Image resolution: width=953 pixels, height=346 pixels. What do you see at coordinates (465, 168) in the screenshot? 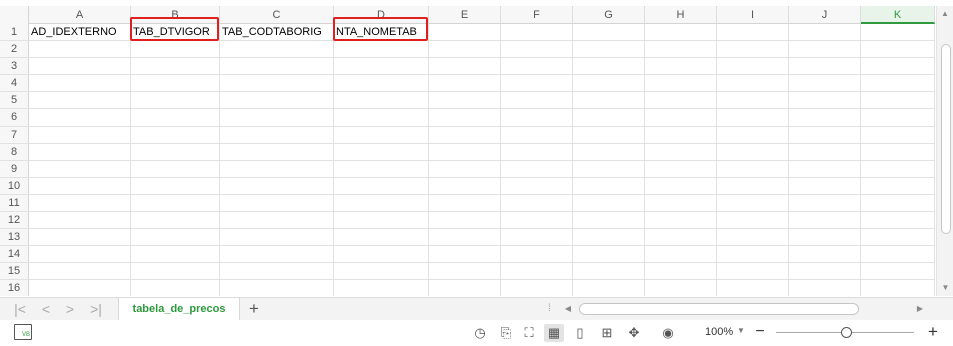
I see `cell-e9` at bounding box center [465, 168].